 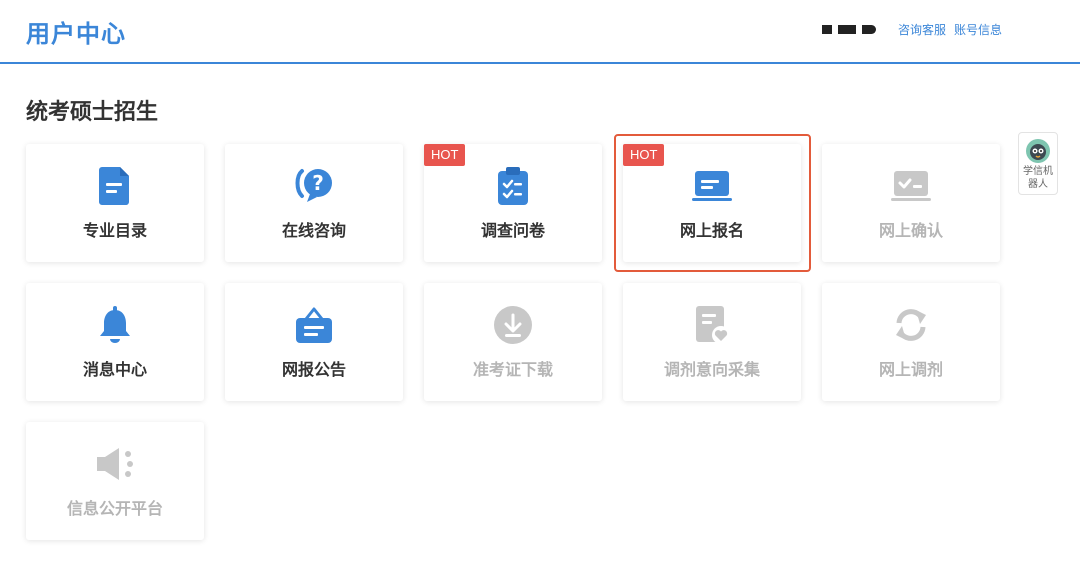 I want to click on download-icon, so click(x=513, y=325).